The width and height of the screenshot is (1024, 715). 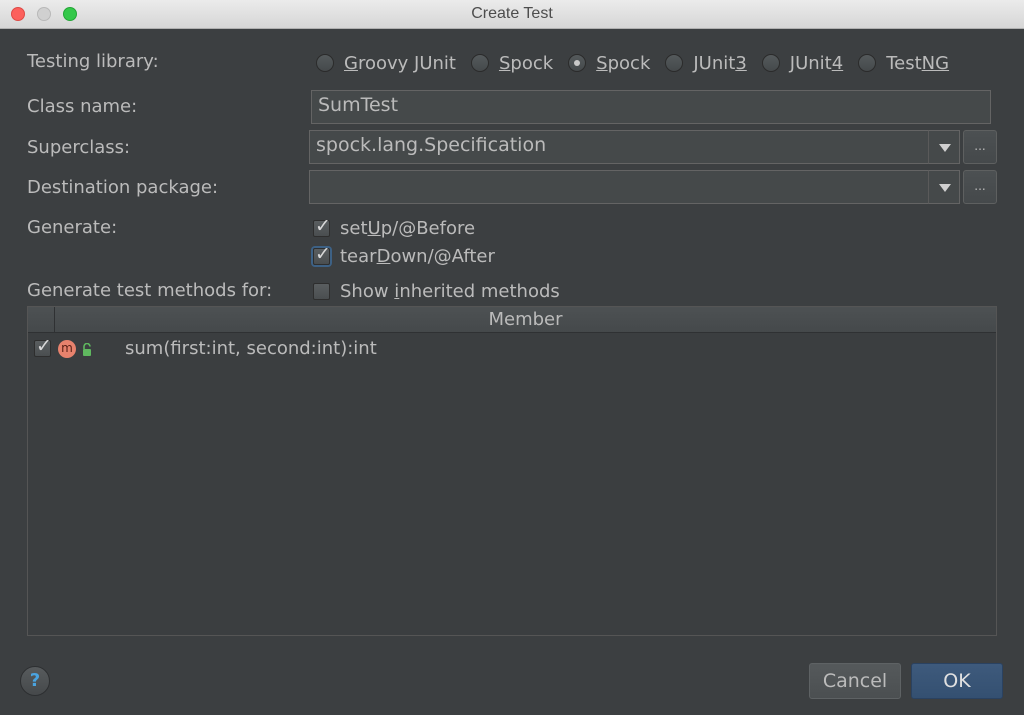 What do you see at coordinates (450, 291) in the screenshot?
I see `show-inherited-label: Show inherited methods` at bounding box center [450, 291].